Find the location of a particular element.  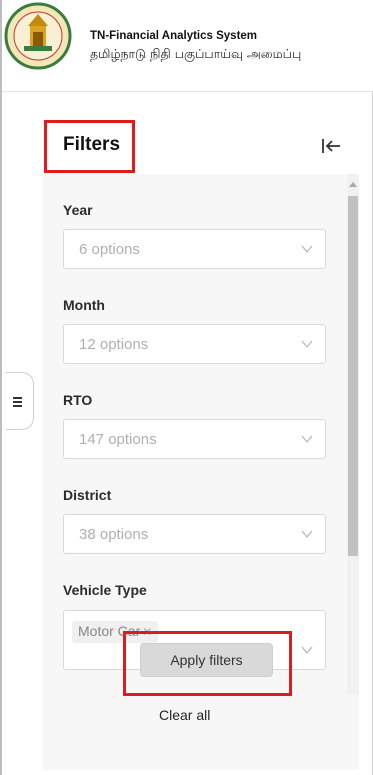

scrollbar-thumb is located at coordinates (353, 376).